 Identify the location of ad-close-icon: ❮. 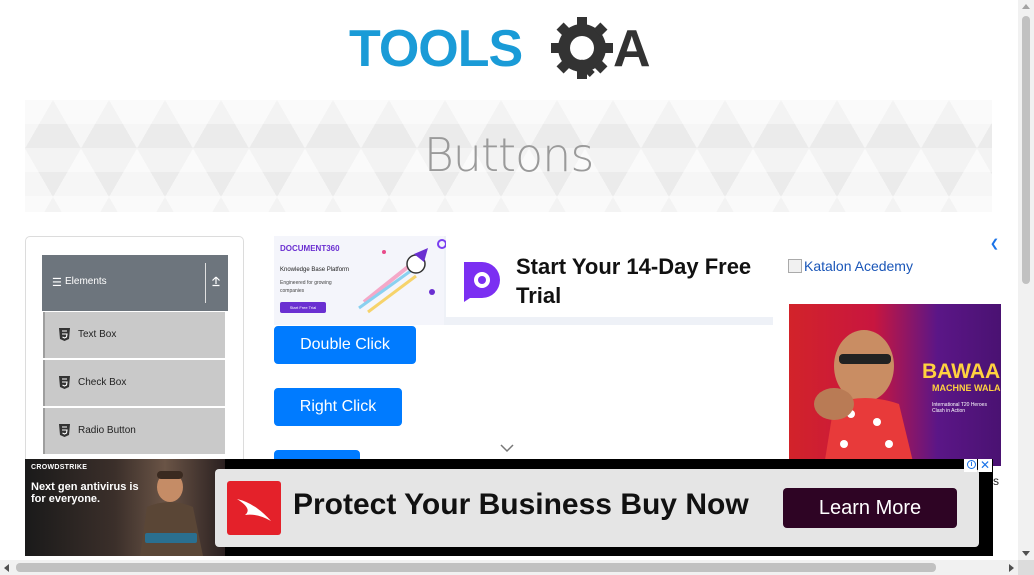
(994, 244).